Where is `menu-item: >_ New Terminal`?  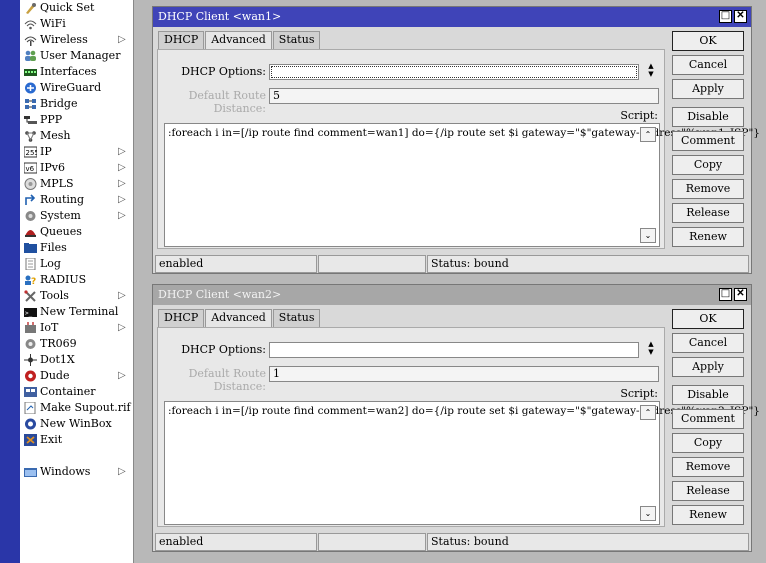
menu-item: >_ New Terminal is located at coordinates (76, 312).